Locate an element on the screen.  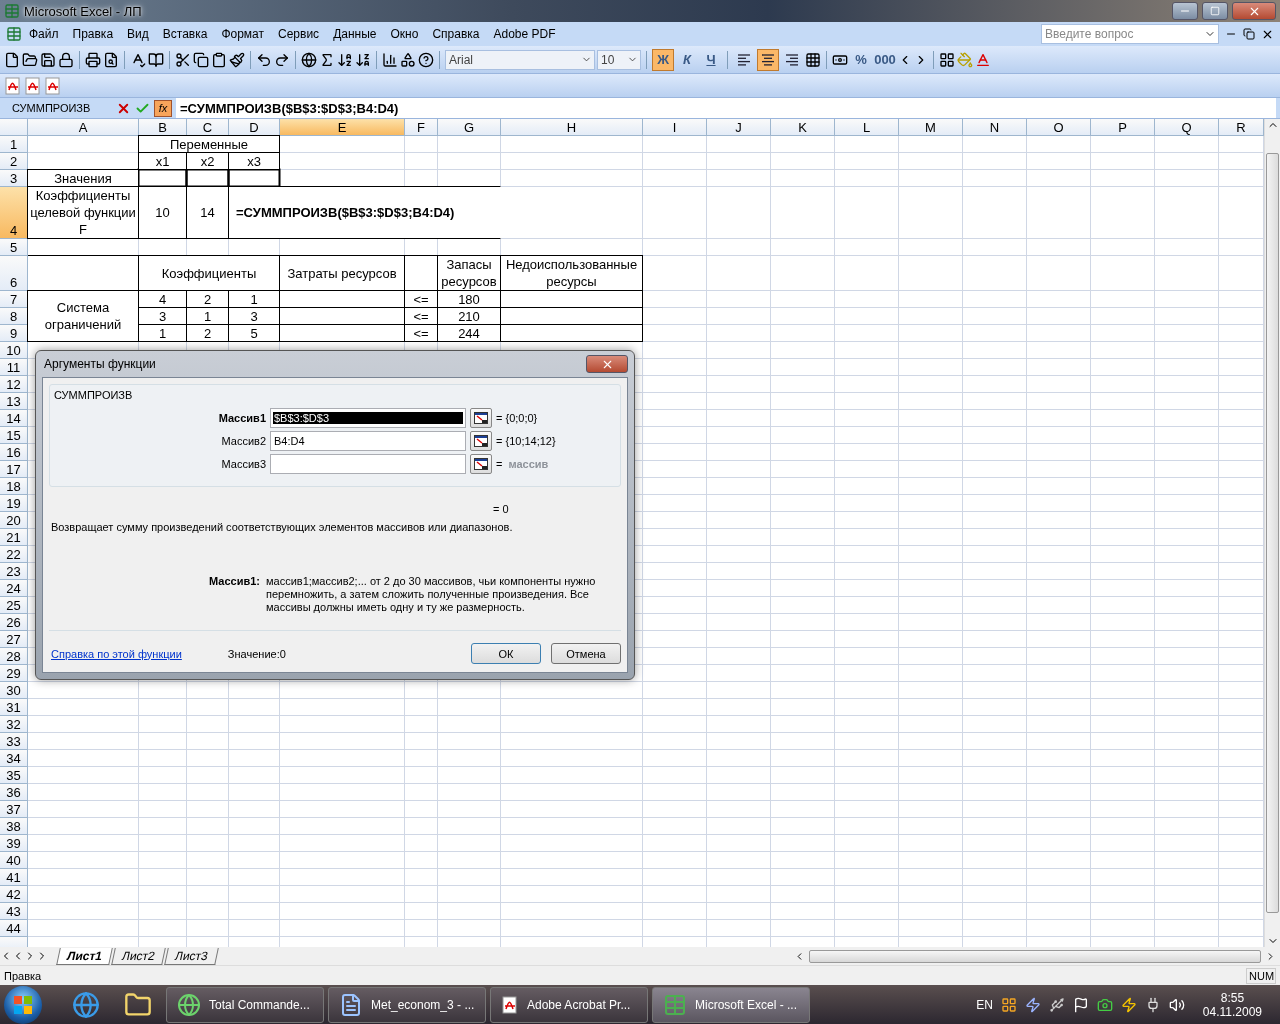
row-header: 36 is located at coordinates (14, 792).